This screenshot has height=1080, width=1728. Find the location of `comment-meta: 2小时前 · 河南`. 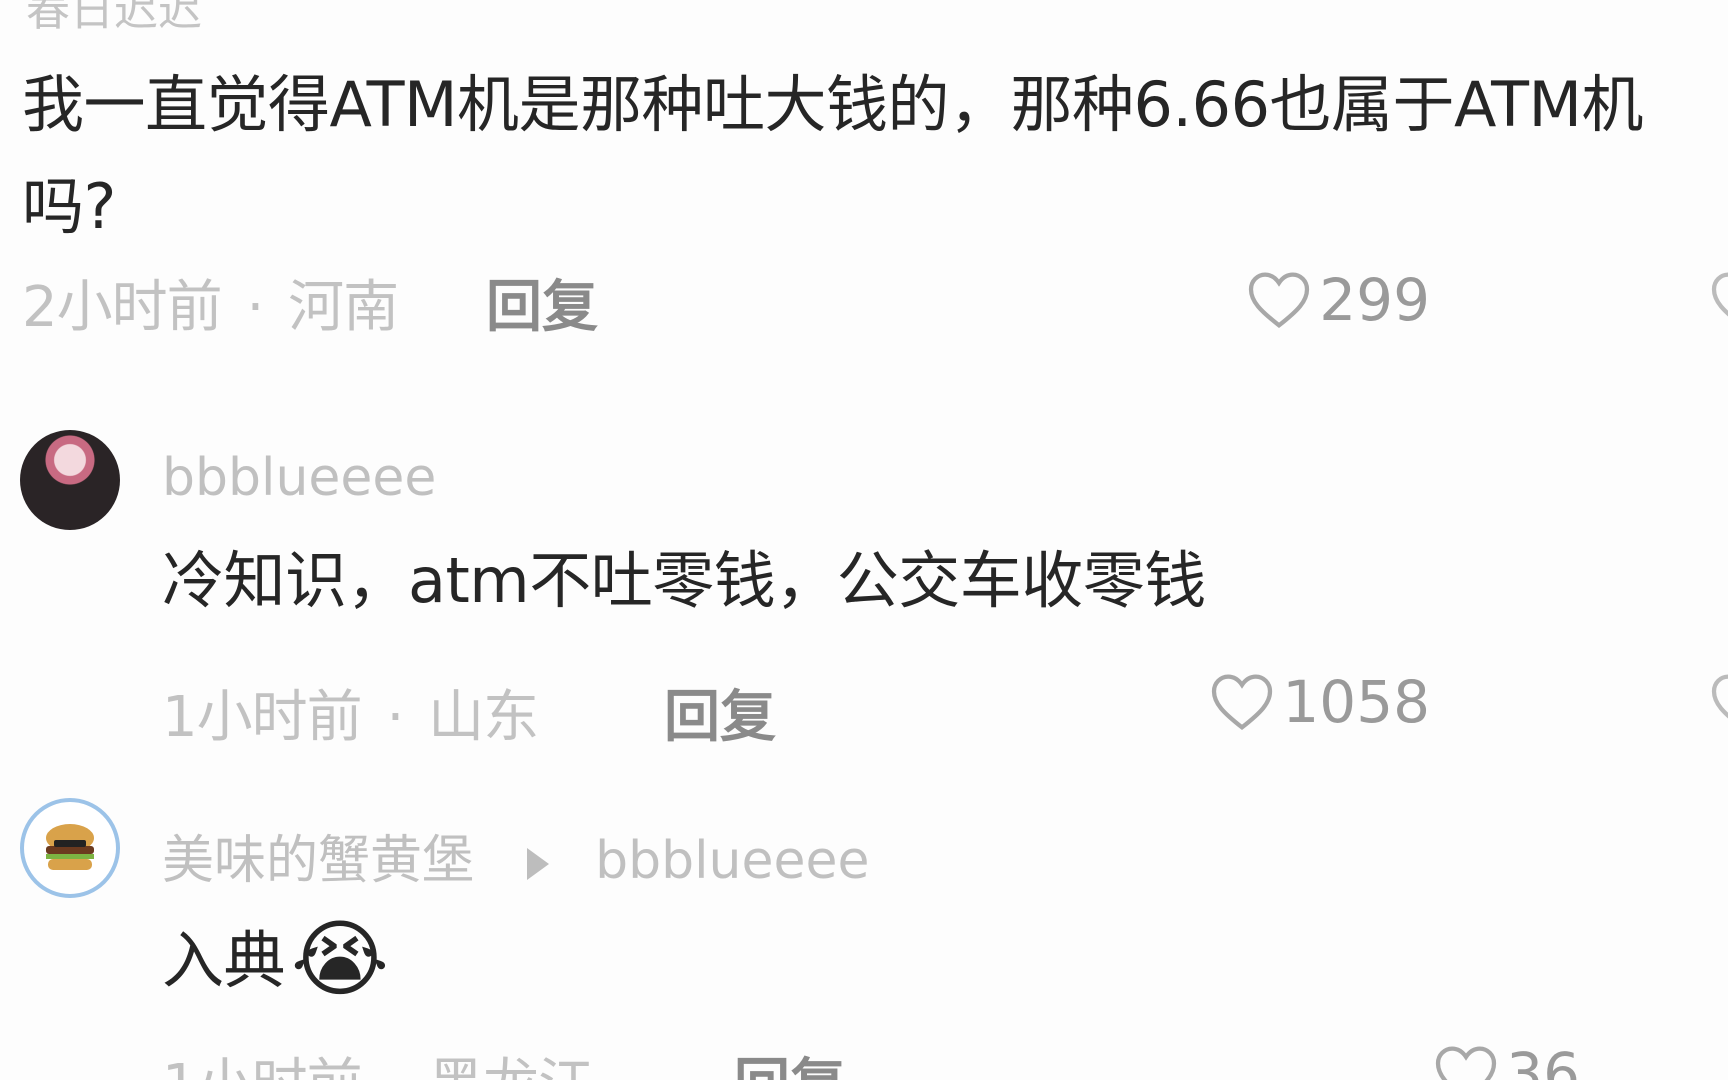

comment-meta: 2小时前 · 河南 is located at coordinates (210, 302).